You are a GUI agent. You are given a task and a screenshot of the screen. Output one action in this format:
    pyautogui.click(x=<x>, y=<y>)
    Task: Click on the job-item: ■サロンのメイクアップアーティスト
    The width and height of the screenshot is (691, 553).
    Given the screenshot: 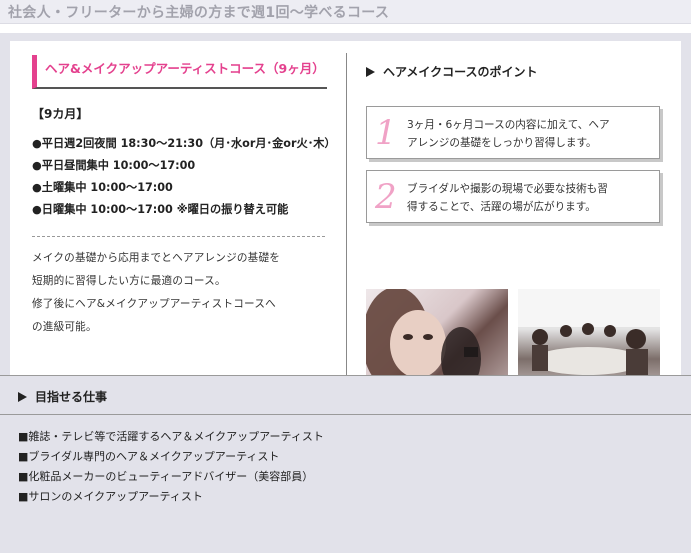 What is the action you would take?
    pyautogui.click(x=110, y=496)
    